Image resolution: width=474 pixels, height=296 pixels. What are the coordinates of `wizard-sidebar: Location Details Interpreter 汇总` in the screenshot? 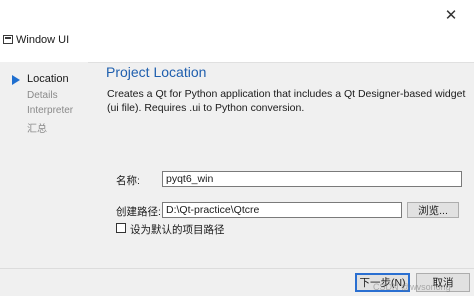 It's located at (44, 179).